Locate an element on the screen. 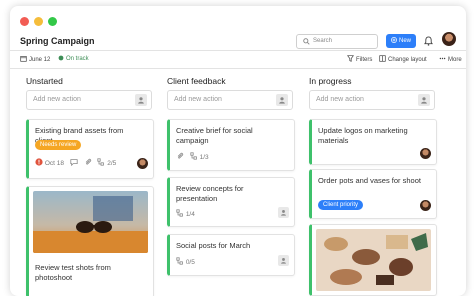  plus-circle-icon is located at coordinates (394, 40).